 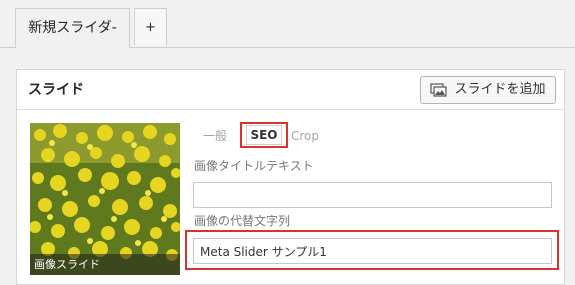 I want to click on thumbnail-caption: 画像スライド, so click(x=105, y=264).